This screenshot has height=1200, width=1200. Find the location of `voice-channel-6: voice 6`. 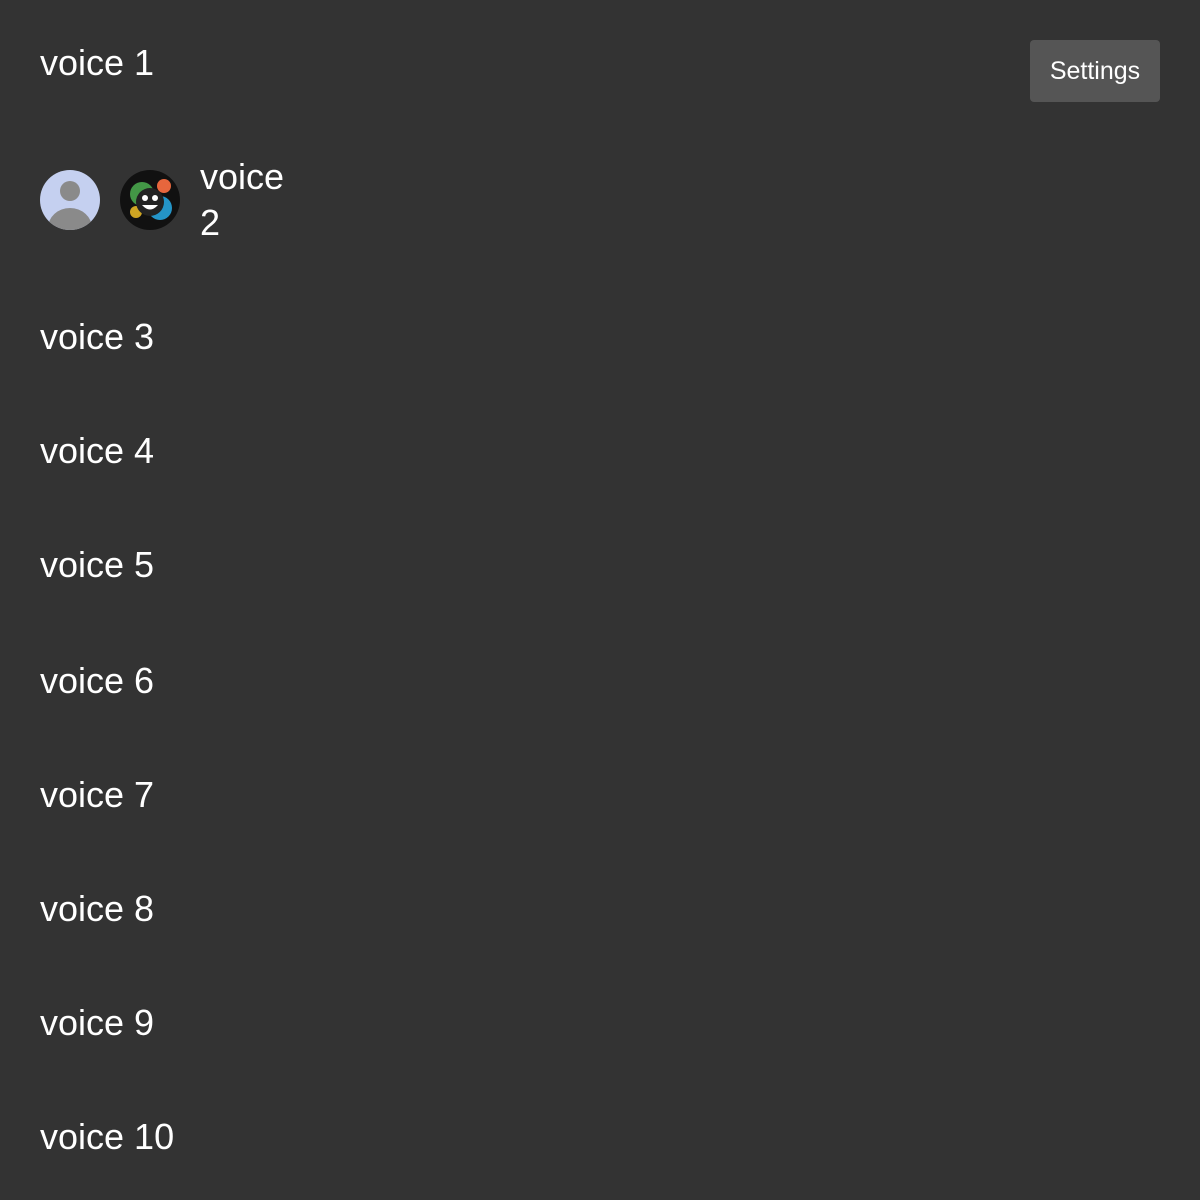

voice-channel-6: voice 6 is located at coordinates (97, 681).